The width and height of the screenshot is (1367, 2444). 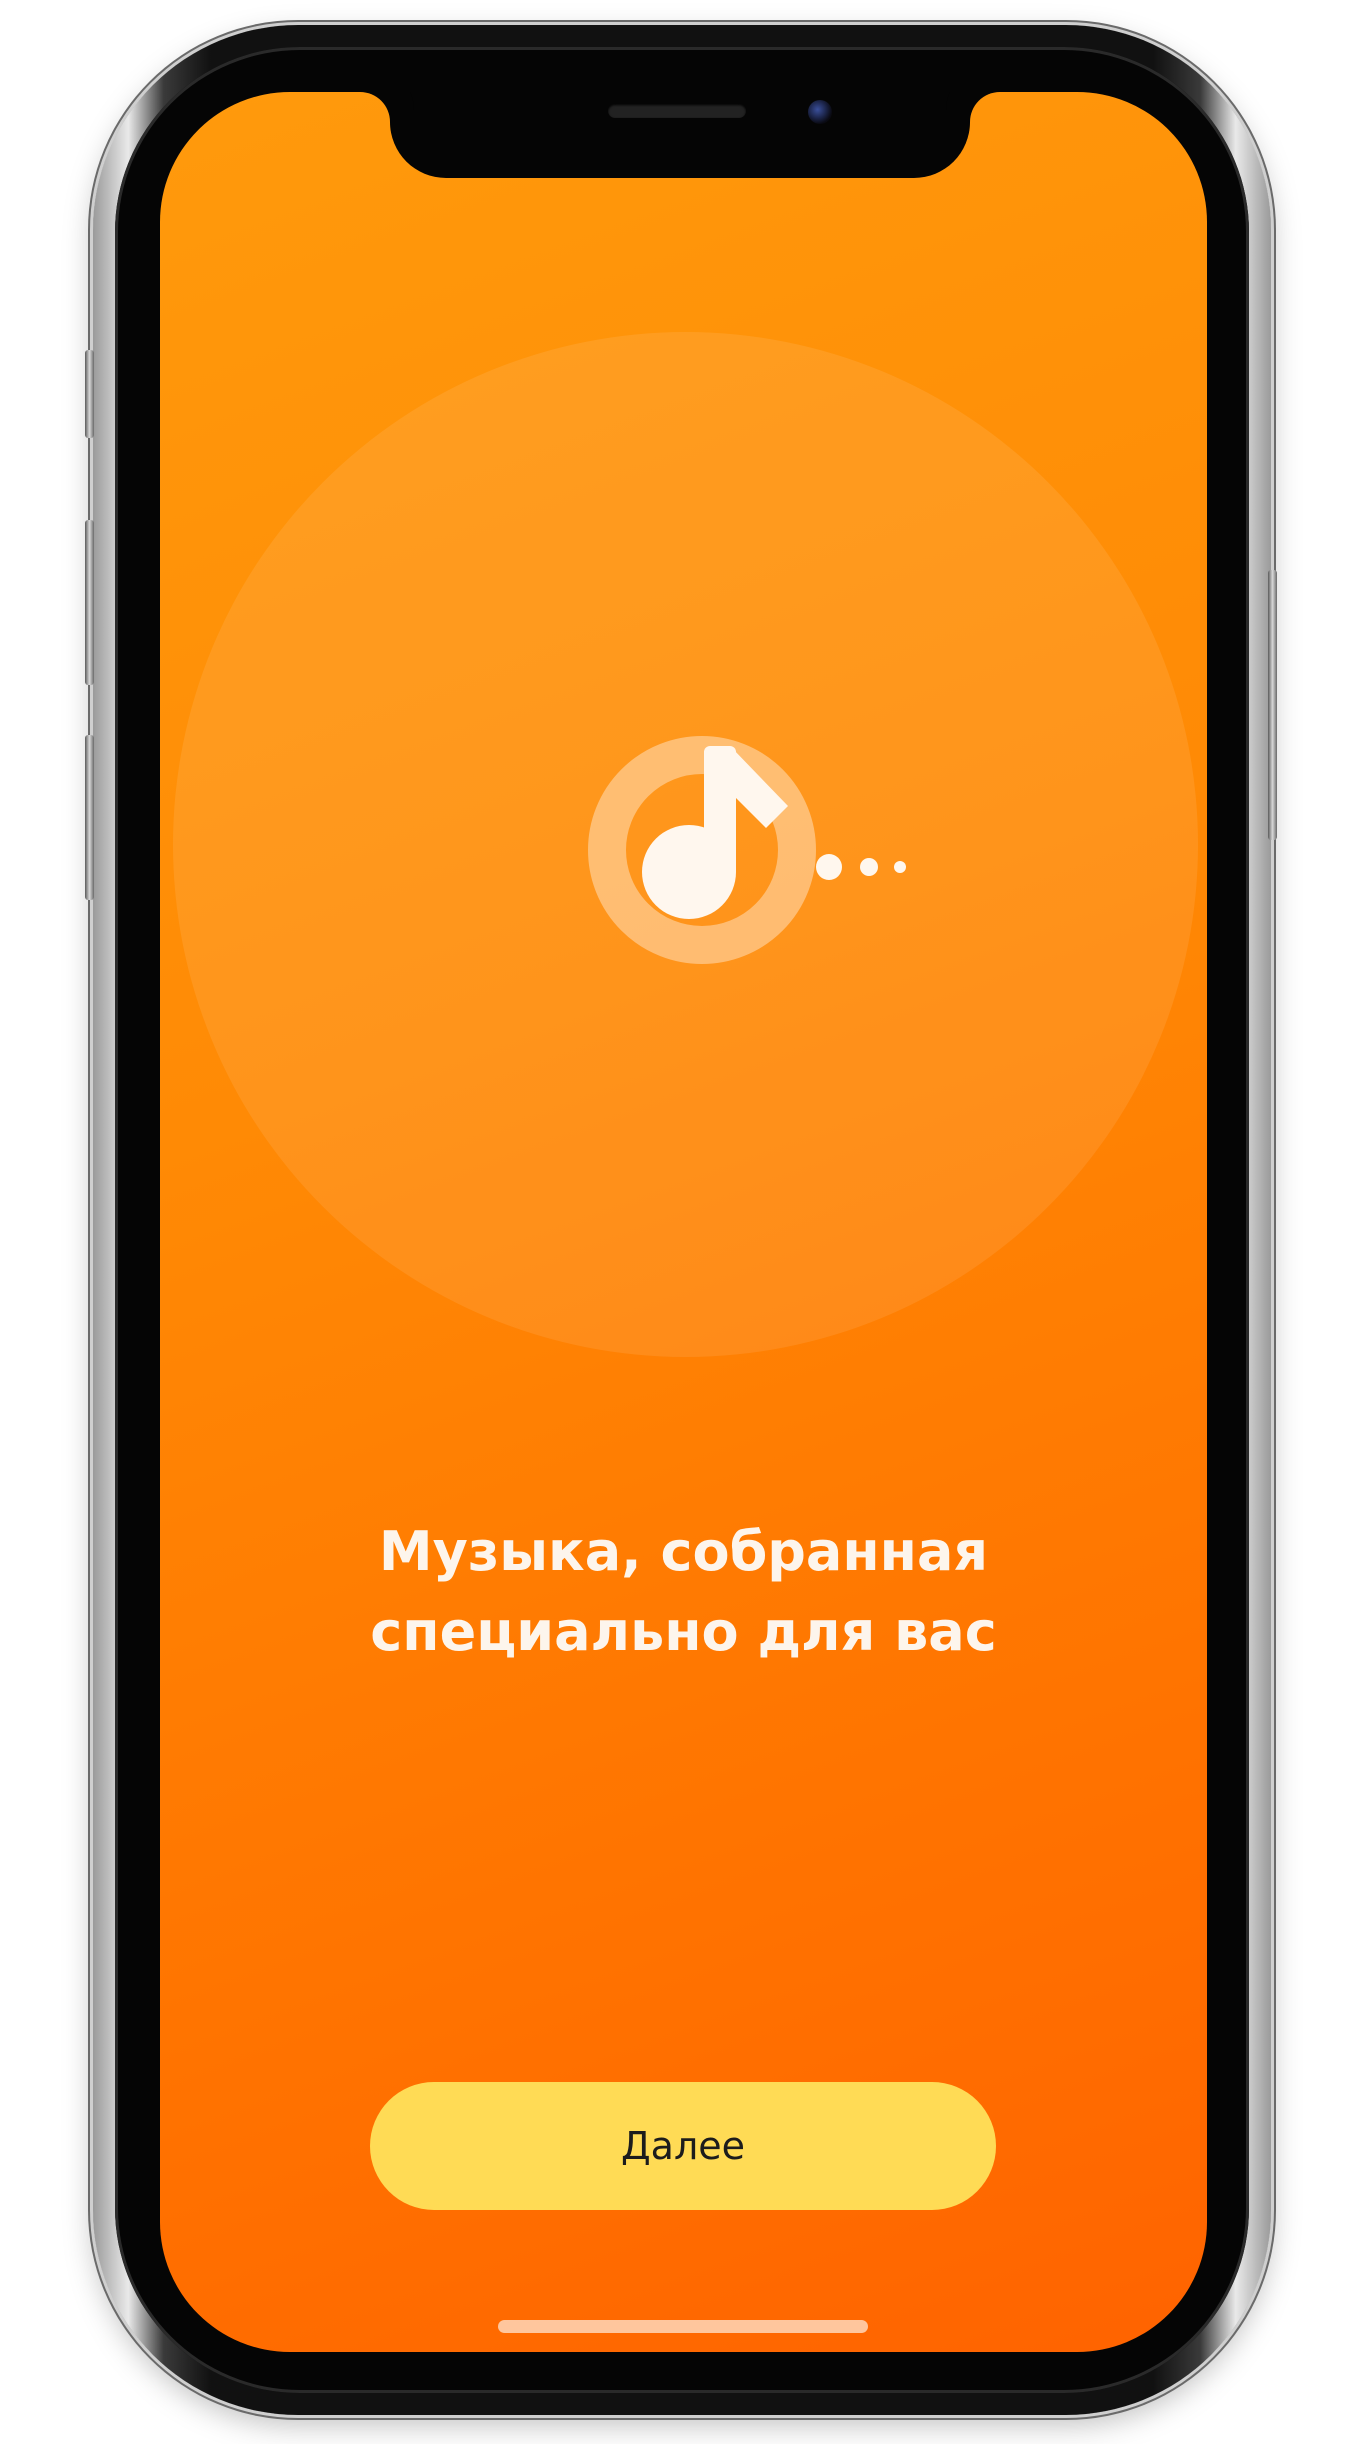 I want to click on loading-dots-icon, so click(x=861, y=867).